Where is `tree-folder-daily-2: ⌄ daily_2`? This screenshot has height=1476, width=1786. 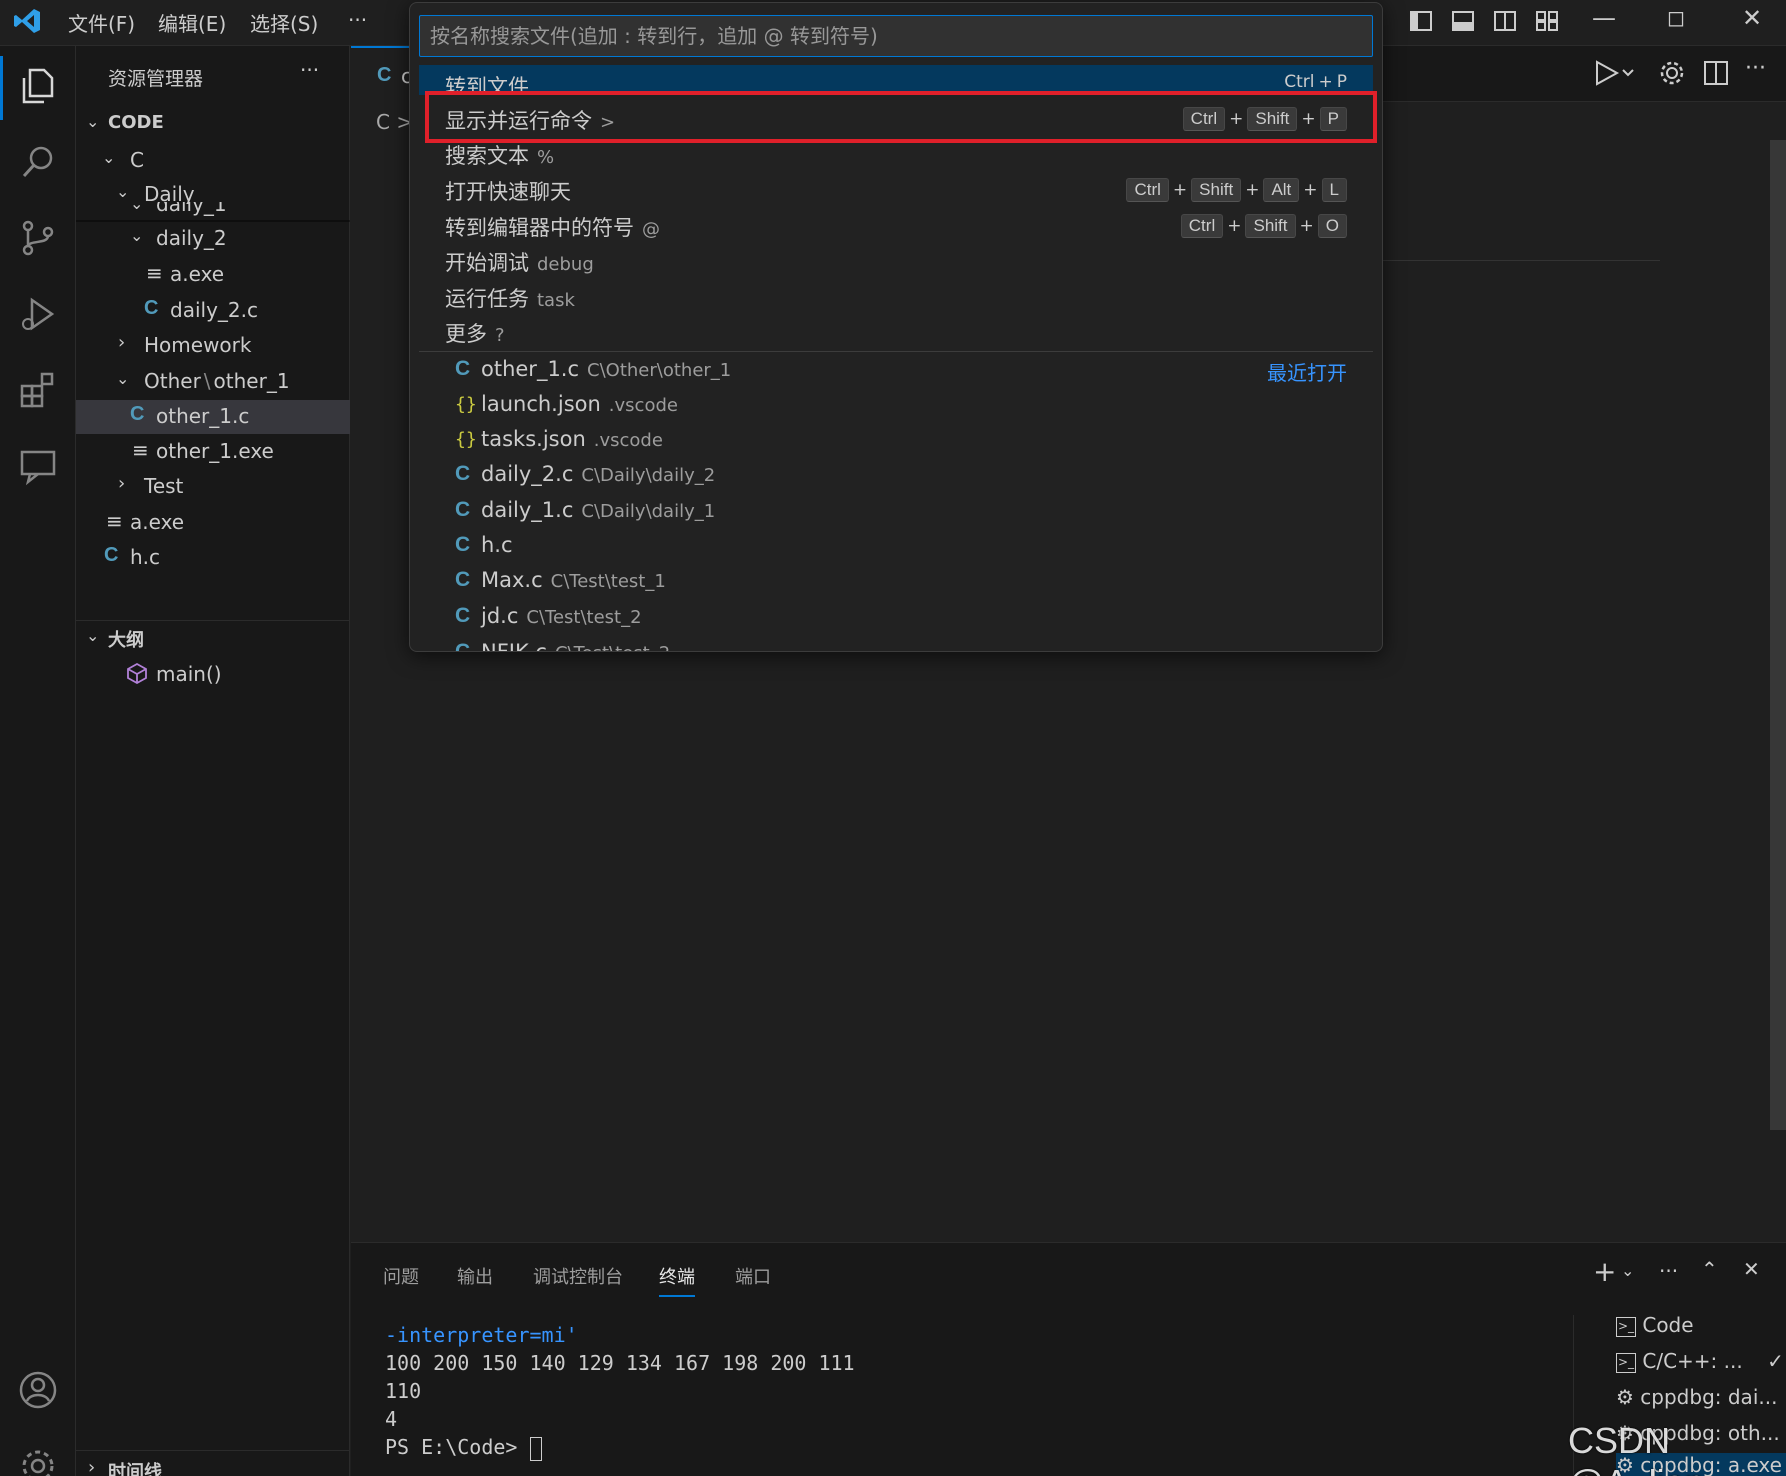
tree-folder-daily-2: ⌄ daily_2 is located at coordinates (213, 239).